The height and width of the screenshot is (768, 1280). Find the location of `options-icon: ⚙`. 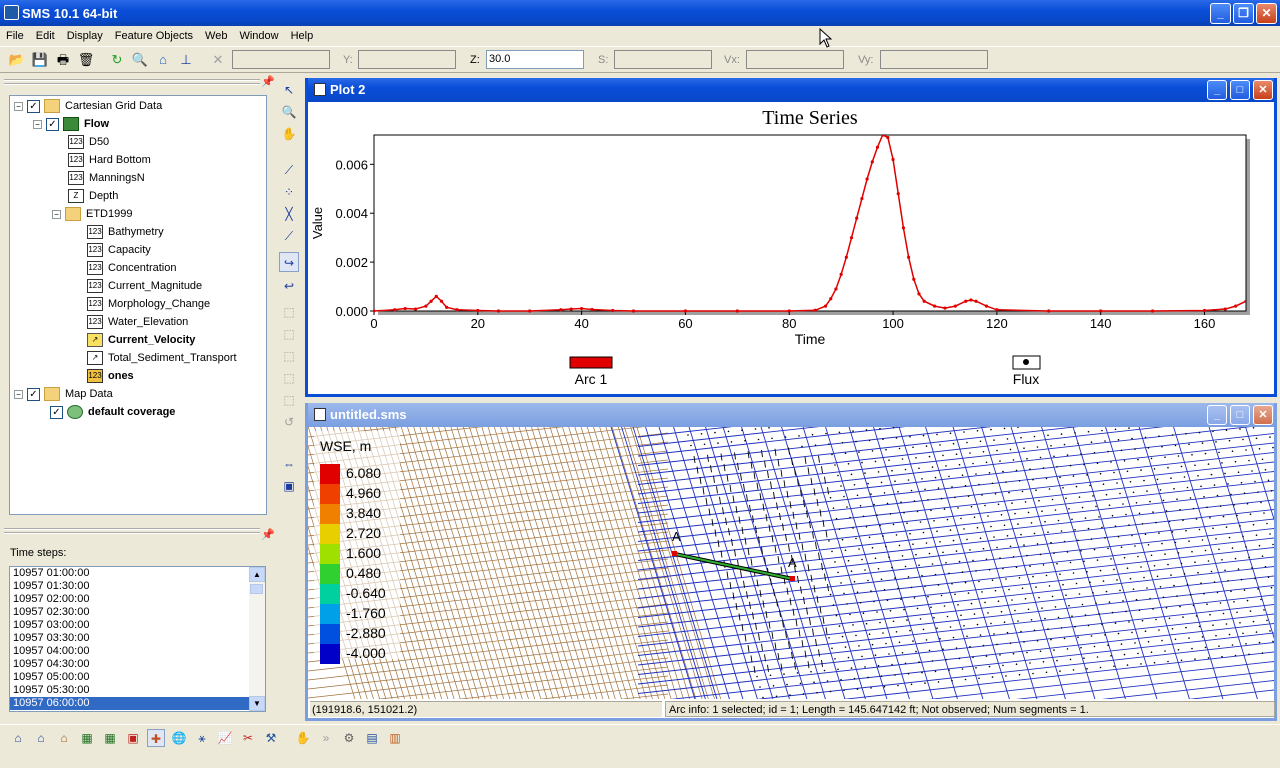

options-icon: ⚙ is located at coordinates (349, 738).